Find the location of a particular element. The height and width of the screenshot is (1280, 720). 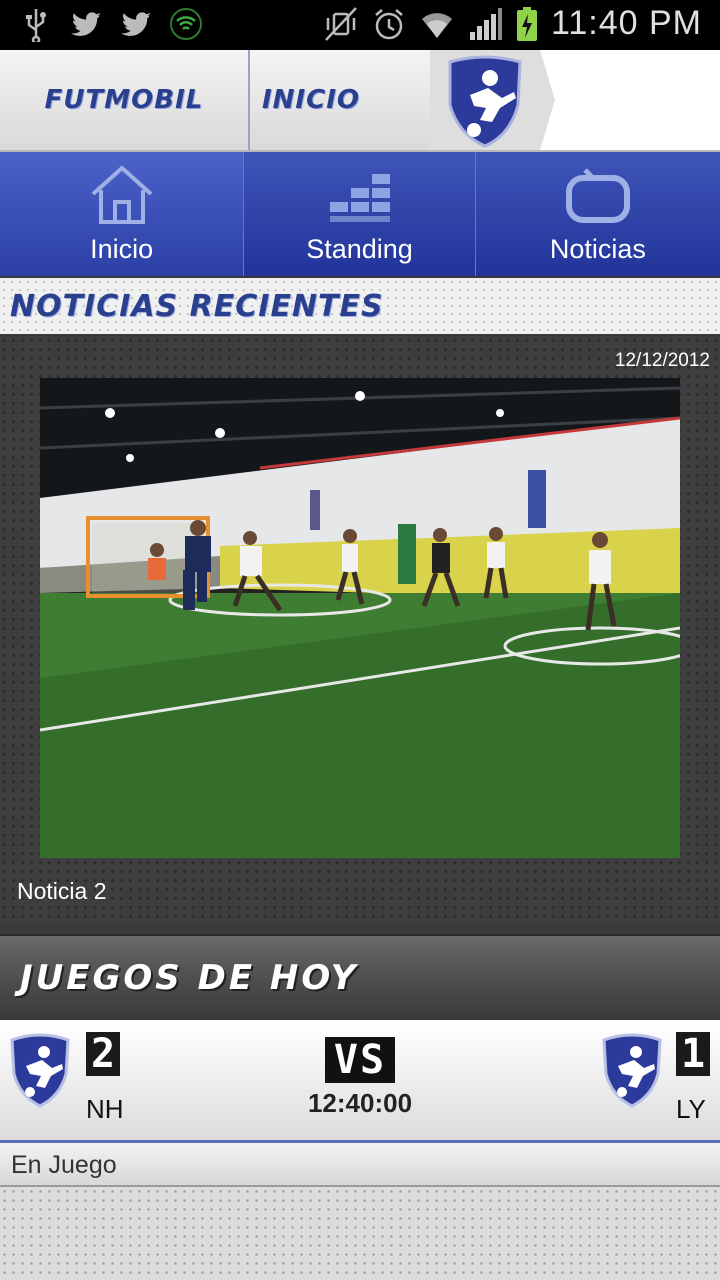

tab-noticias: Noticias is located at coordinates (597, 214).